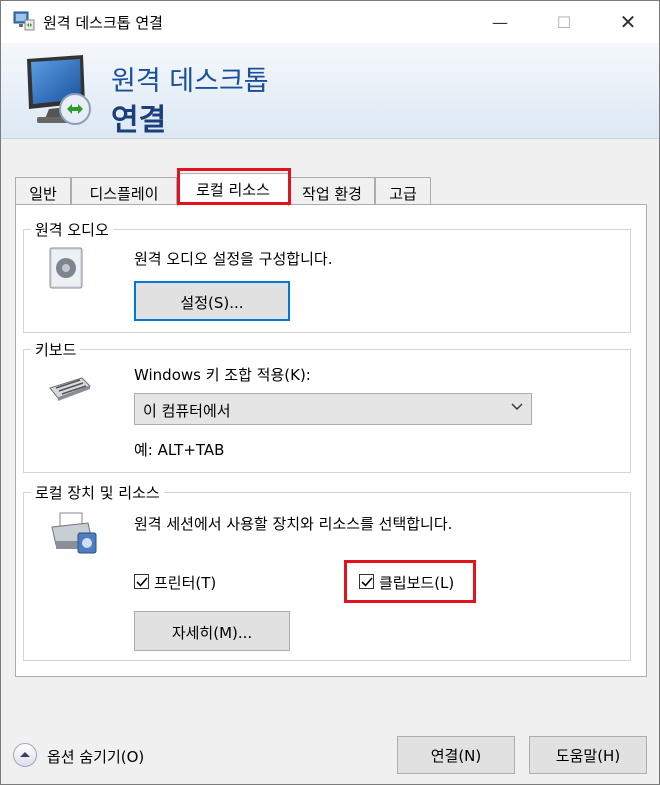  Describe the element at coordinates (628, 22) in the screenshot. I see `close-button: ✕` at that location.